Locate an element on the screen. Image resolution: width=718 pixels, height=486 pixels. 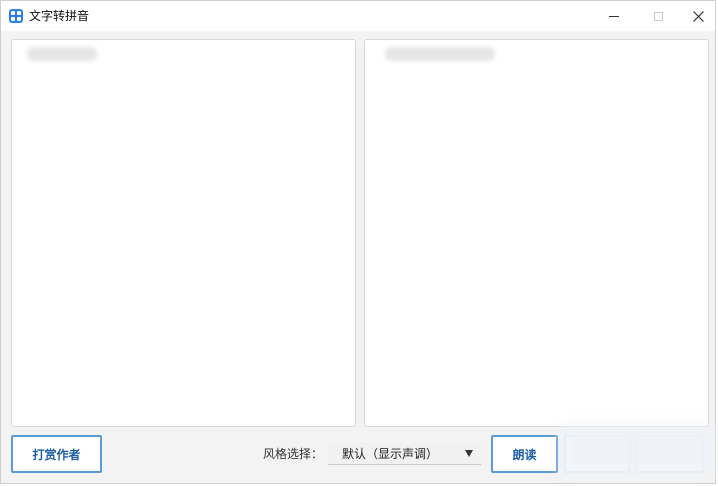
minimize-button is located at coordinates (614, 16).